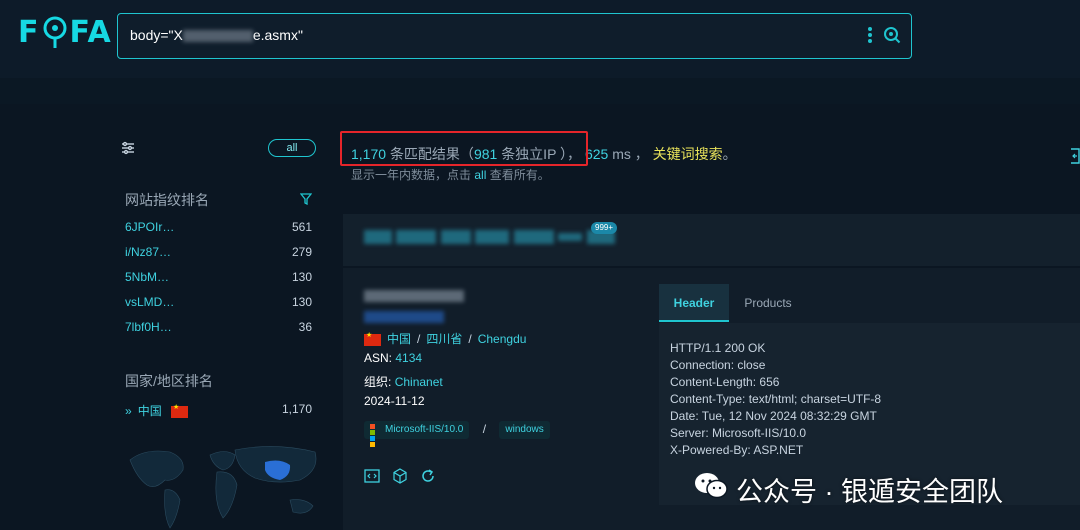  Describe the element at coordinates (218, 412) in the screenshot. I see `country-item: » 中国 1,170` at that location.